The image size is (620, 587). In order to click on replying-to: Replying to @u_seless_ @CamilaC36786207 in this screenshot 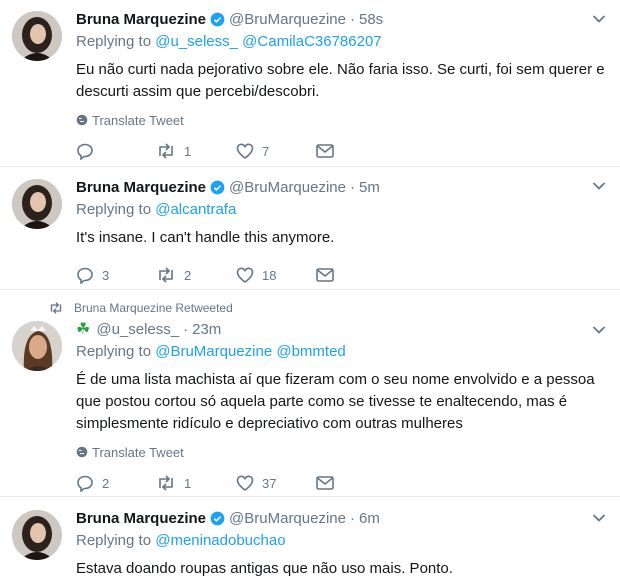, I will do `click(340, 43)`.